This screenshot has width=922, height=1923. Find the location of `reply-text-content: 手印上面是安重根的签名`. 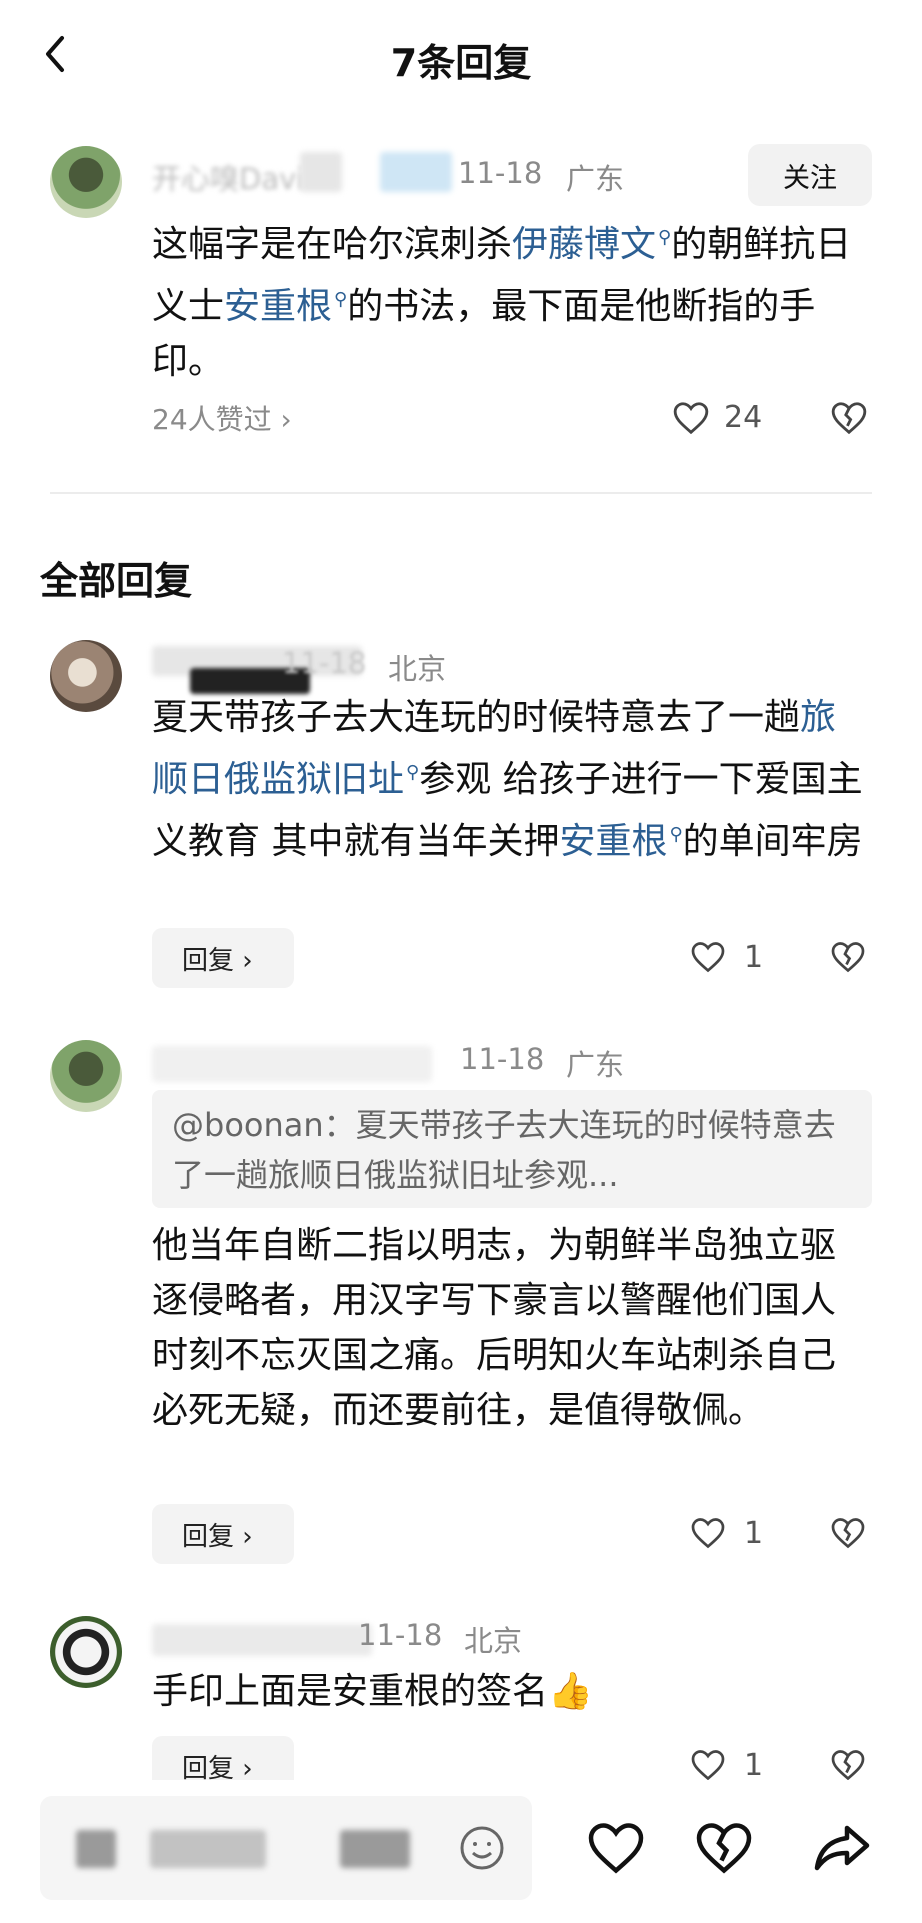

reply-text-content: 手印上面是安重根的签名 is located at coordinates (350, 1691).